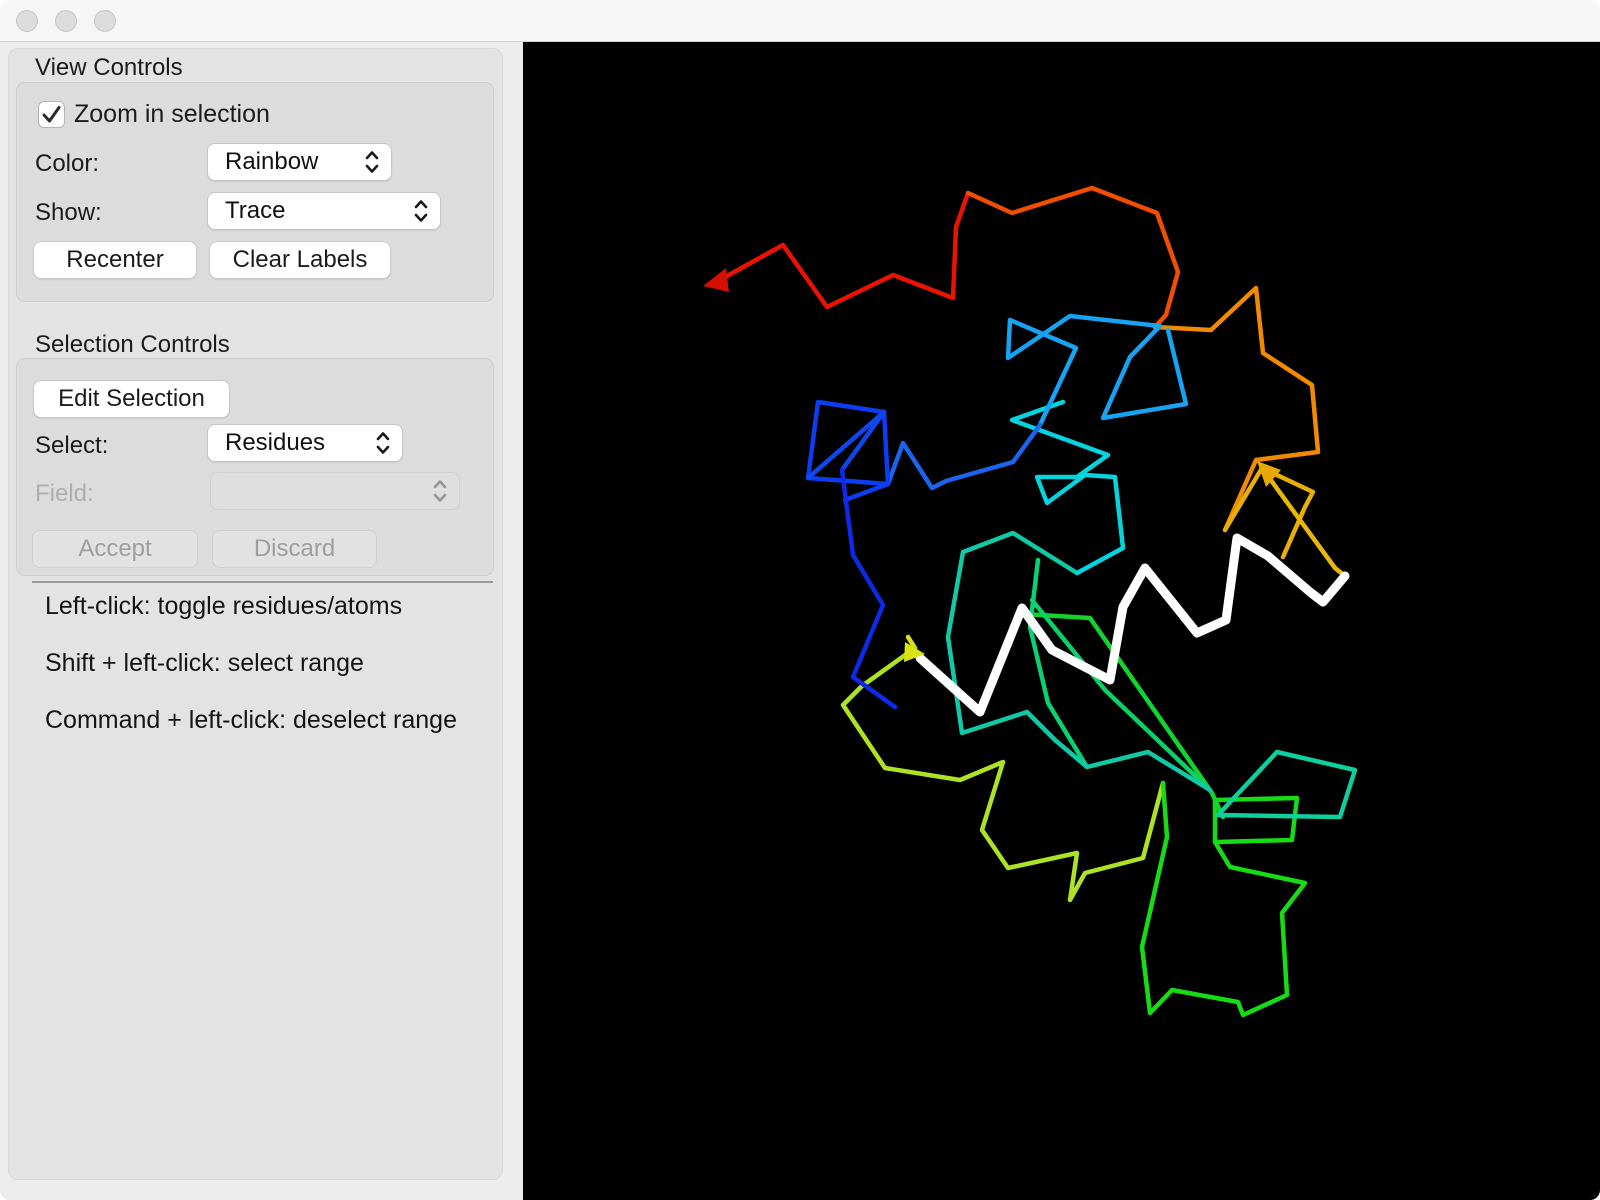 The image size is (1600, 1200). I want to click on select-popup-value: Residues, so click(275, 442).